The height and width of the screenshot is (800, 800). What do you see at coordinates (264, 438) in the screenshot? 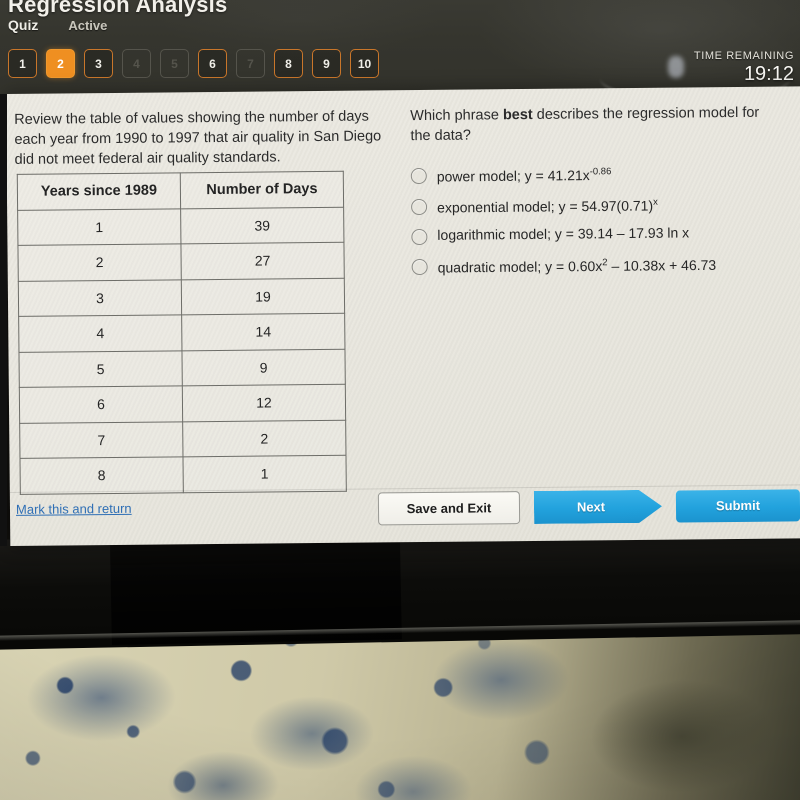
I see `cell-days: 2` at bounding box center [264, 438].